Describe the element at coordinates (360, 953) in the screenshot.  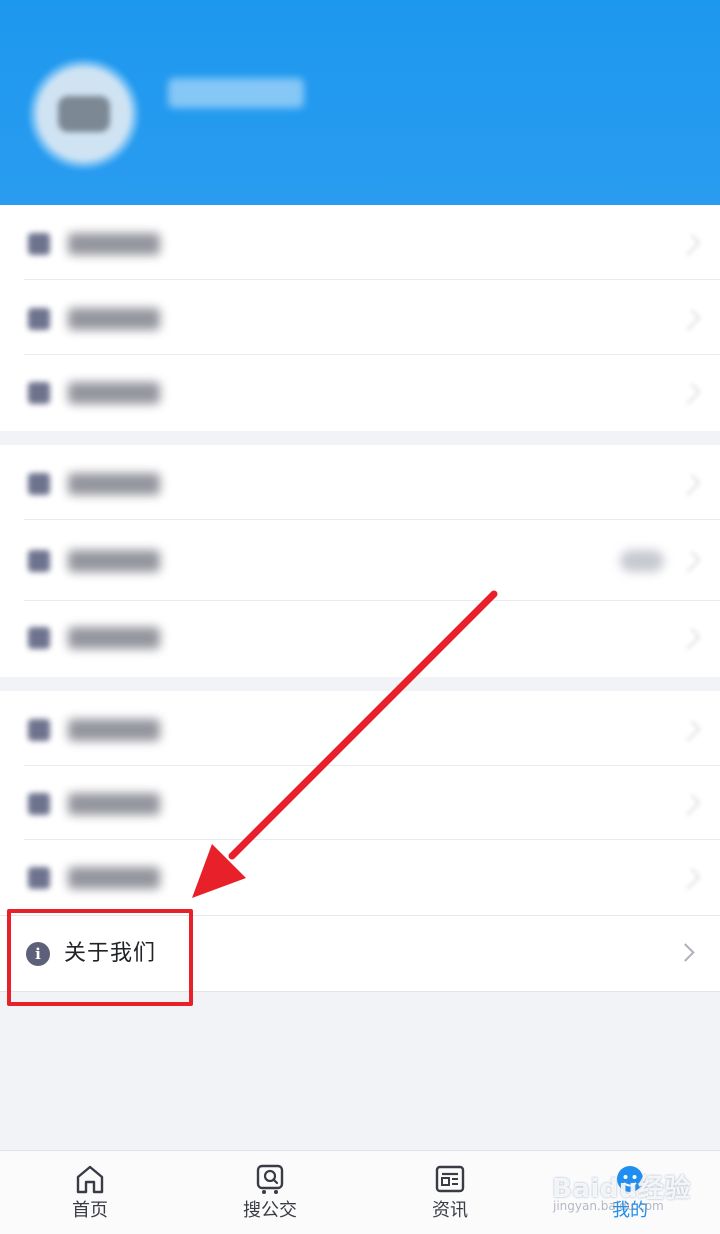
I see `about-us-item: i 关于我们` at that location.